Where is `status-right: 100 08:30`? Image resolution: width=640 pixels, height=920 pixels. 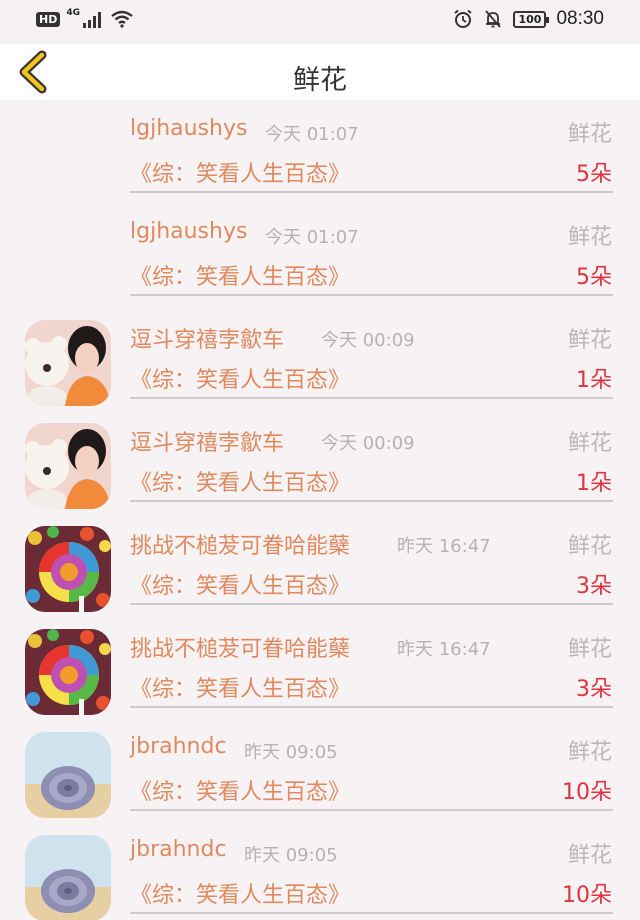 status-right: 100 08:30 is located at coordinates (528, 19).